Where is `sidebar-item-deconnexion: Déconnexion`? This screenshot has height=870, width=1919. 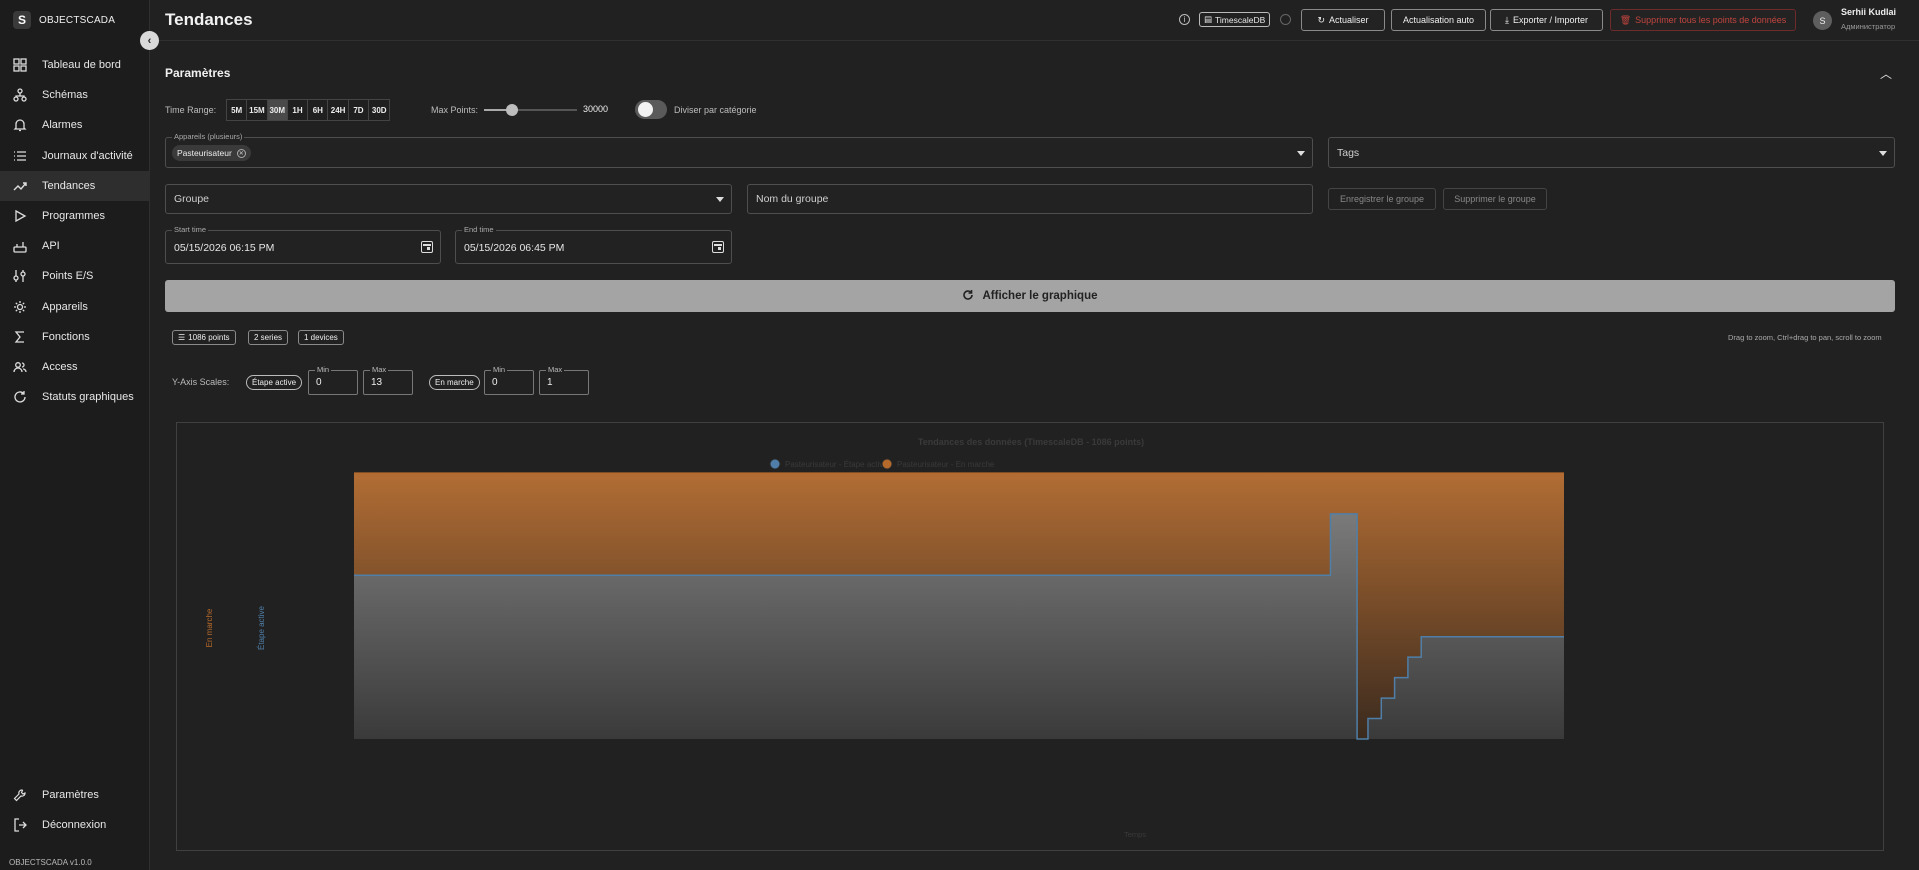 sidebar-item-deconnexion: Déconnexion is located at coordinates (75, 825).